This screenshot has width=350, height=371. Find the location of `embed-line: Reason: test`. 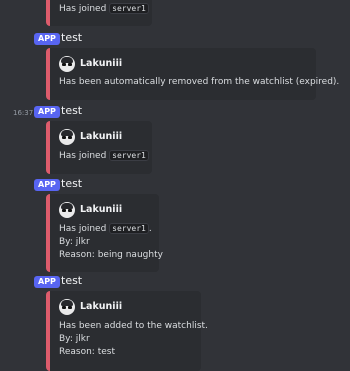

embed-line: Reason: test is located at coordinates (87, 352).